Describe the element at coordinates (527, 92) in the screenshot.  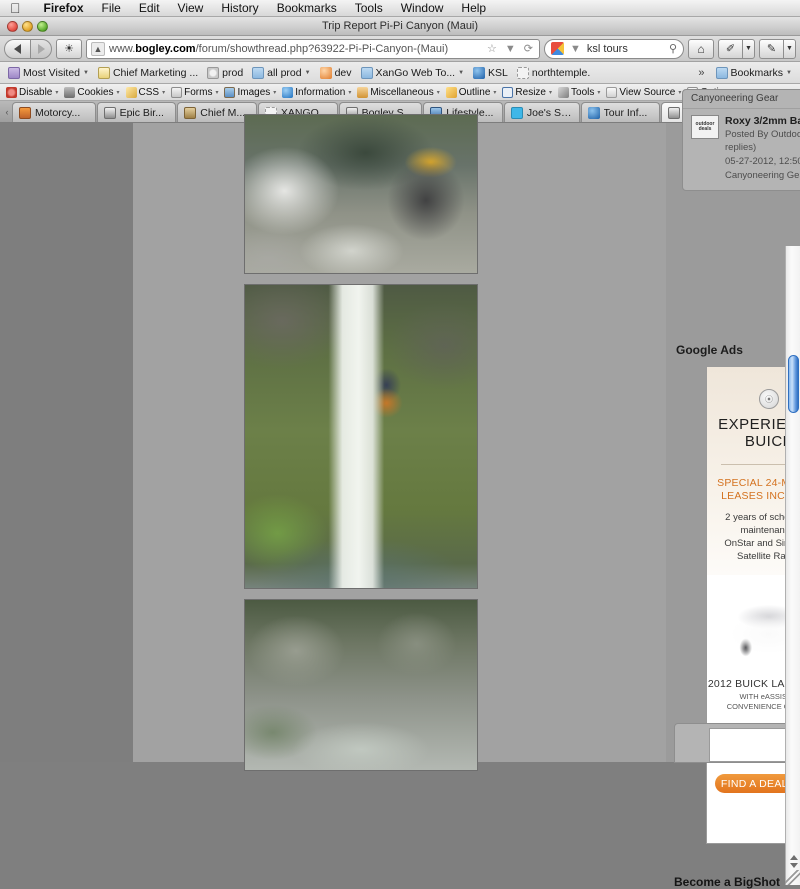
I see `devtool-resize: Resize ▾` at that location.